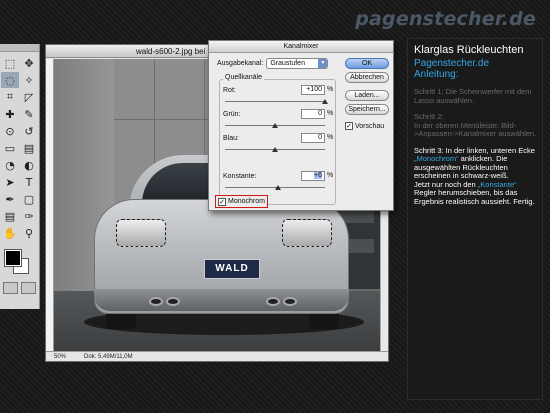  Describe the element at coordinates (10, 216) in the screenshot. I see `notes-icon: ▤` at that location.